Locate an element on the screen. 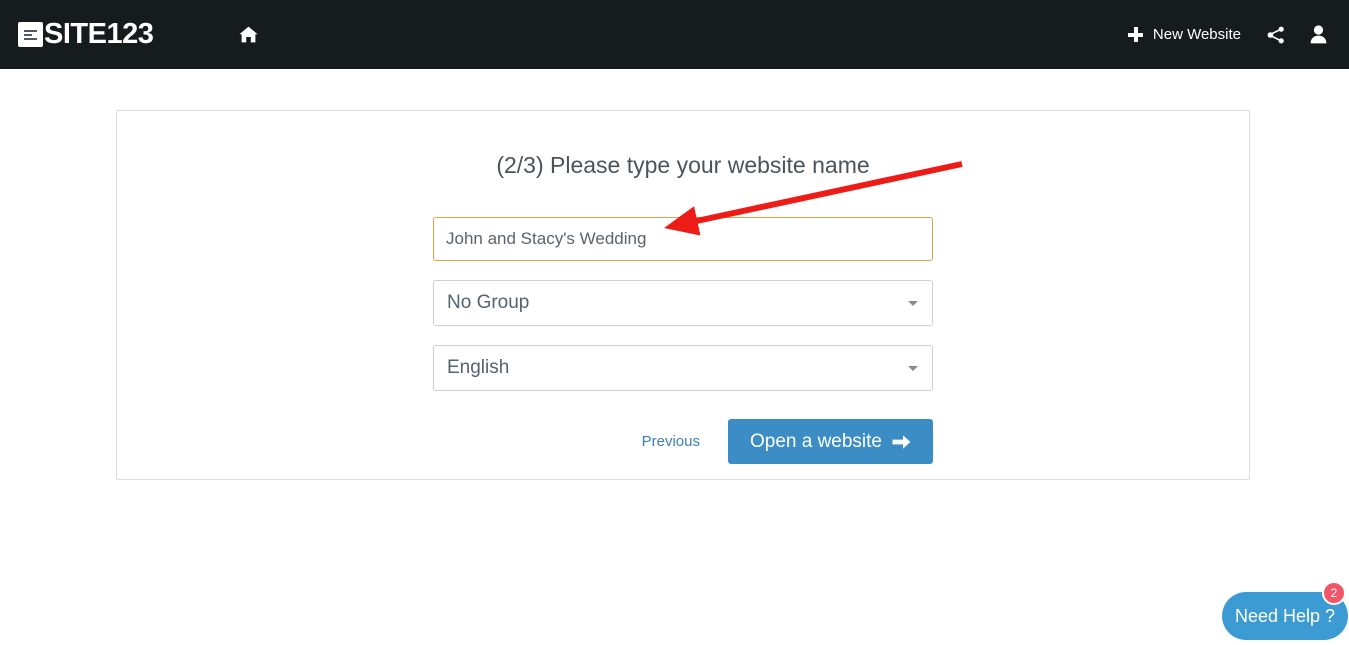 The height and width of the screenshot is (645, 1349). brand-logo: SITE123 is located at coordinates (86, 34).